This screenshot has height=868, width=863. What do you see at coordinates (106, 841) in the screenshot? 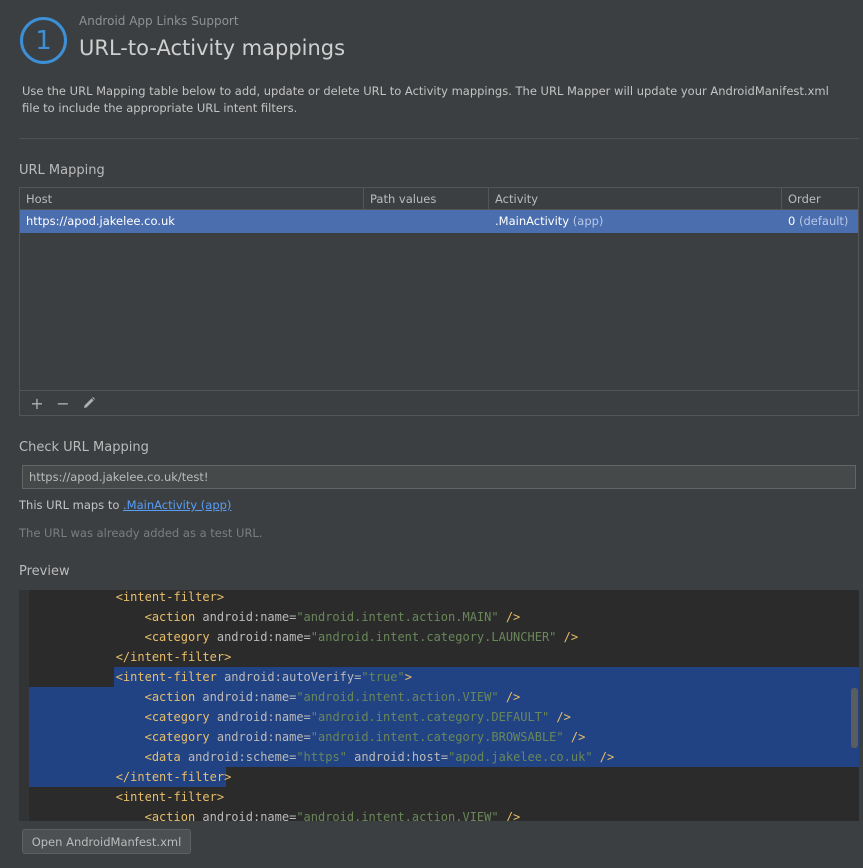
I see `open-manifest-button: Open AndroidManfest.xml` at bounding box center [106, 841].